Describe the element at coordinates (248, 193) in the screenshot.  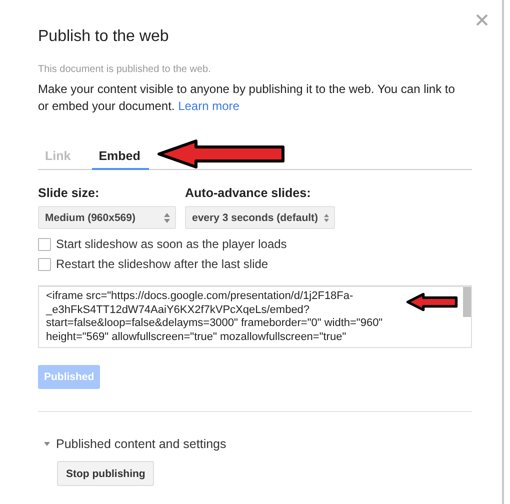
I see `field-label: Auto-advance slides:` at that location.